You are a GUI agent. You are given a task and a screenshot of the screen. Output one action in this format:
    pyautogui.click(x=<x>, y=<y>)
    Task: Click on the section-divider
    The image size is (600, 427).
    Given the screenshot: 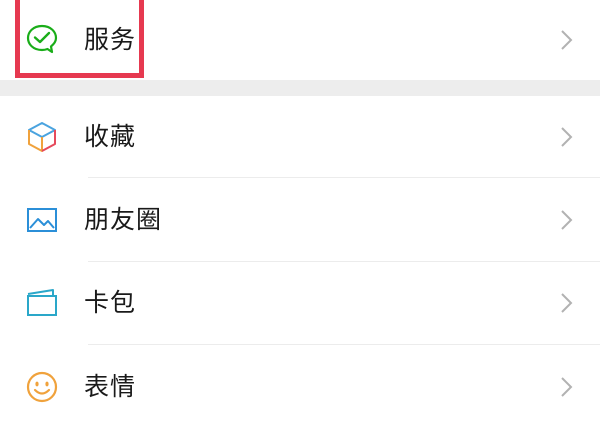 What is the action you would take?
    pyautogui.click(x=300, y=88)
    